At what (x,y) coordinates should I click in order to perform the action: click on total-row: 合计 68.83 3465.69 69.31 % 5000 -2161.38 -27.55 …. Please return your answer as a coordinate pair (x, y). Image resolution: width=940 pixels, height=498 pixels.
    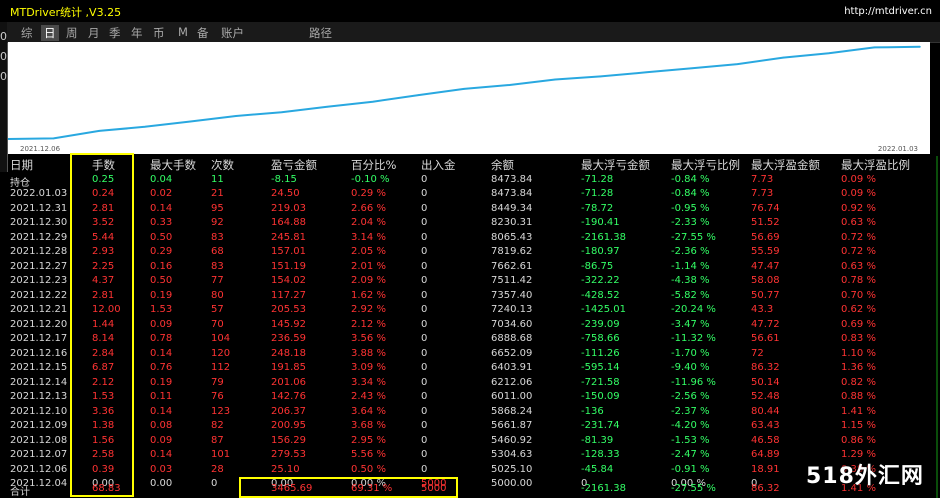
    Looking at the image, I should click on (470, 490).